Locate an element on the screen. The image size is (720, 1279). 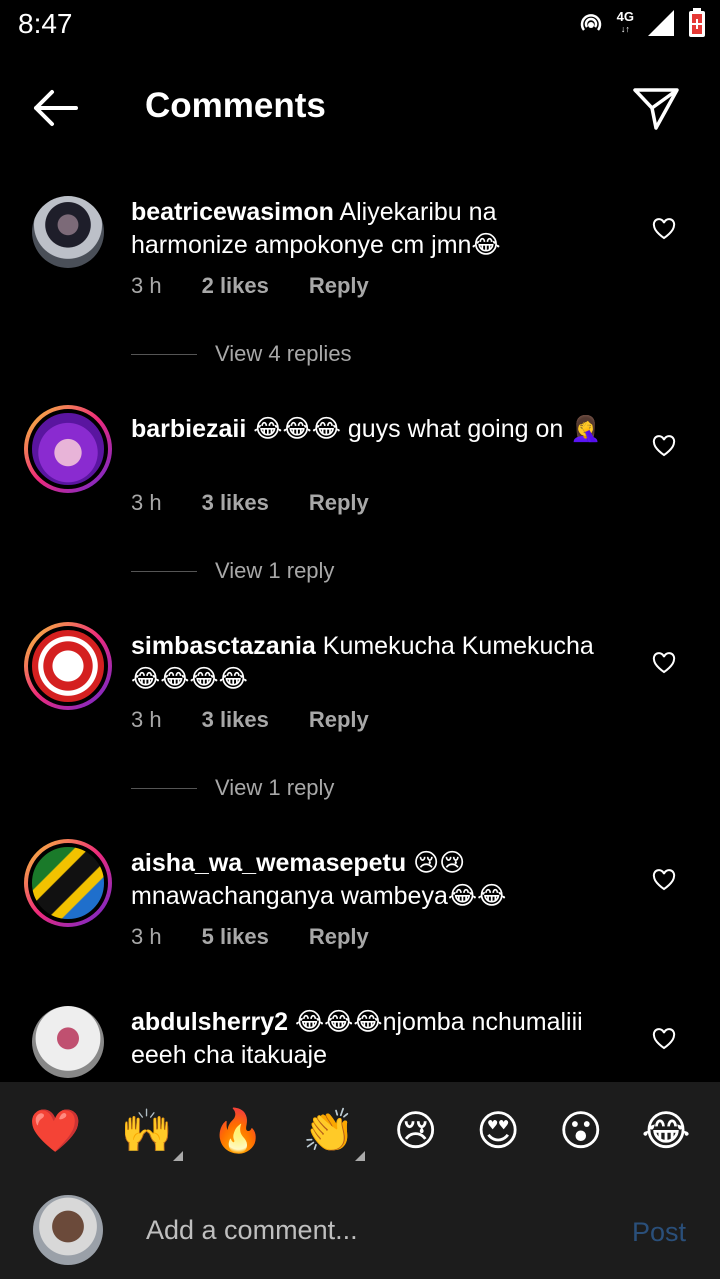
comment-meta: 3 h 5 likes Reply is located at coordinates (250, 937).